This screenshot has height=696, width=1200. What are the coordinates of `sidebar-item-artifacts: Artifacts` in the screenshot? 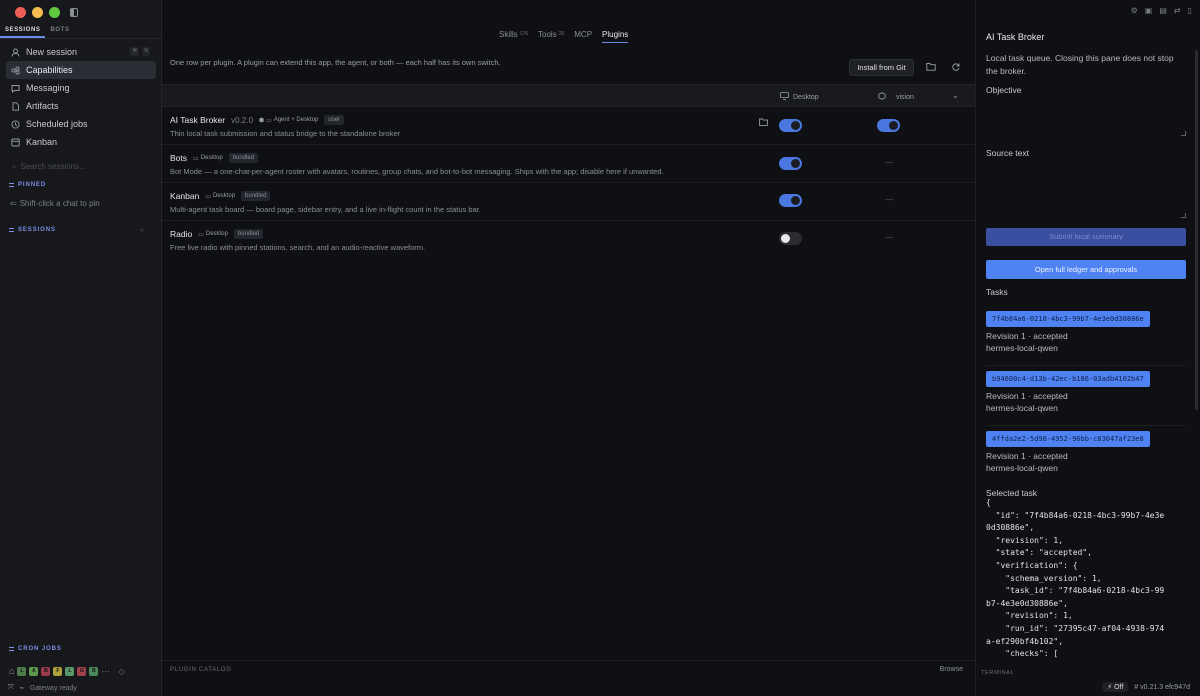 It's located at (81, 106).